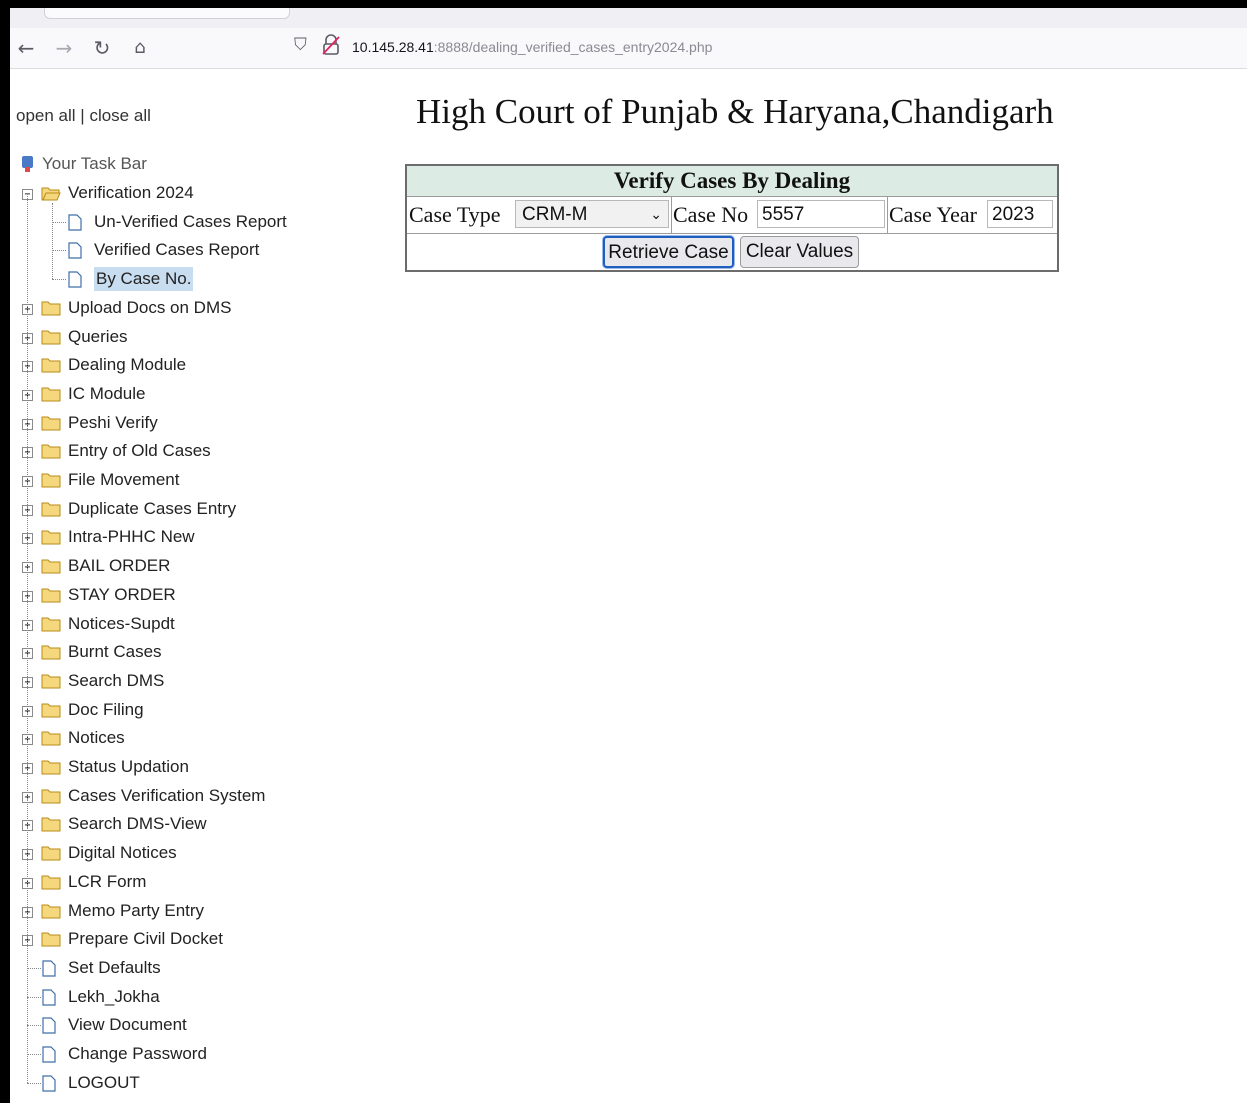  I want to click on tree-node-label: Cases Verification System, so click(167, 795).